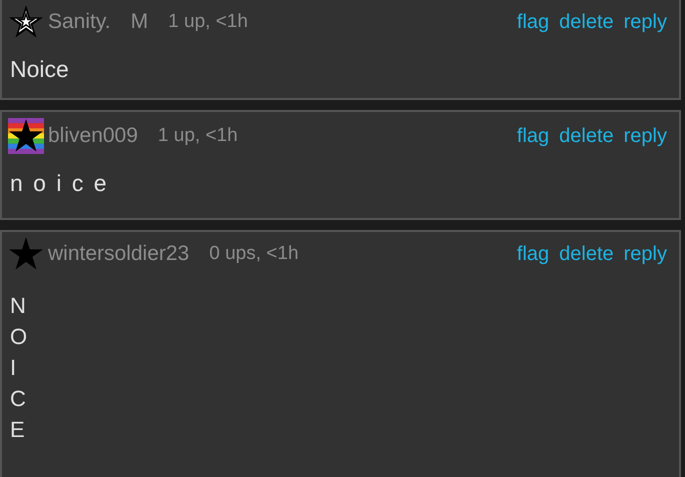 This screenshot has height=477, width=685. What do you see at coordinates (59, 183) in the screenshot?
I see `comment-text: n o i c e` at bounding box center [59, 183].